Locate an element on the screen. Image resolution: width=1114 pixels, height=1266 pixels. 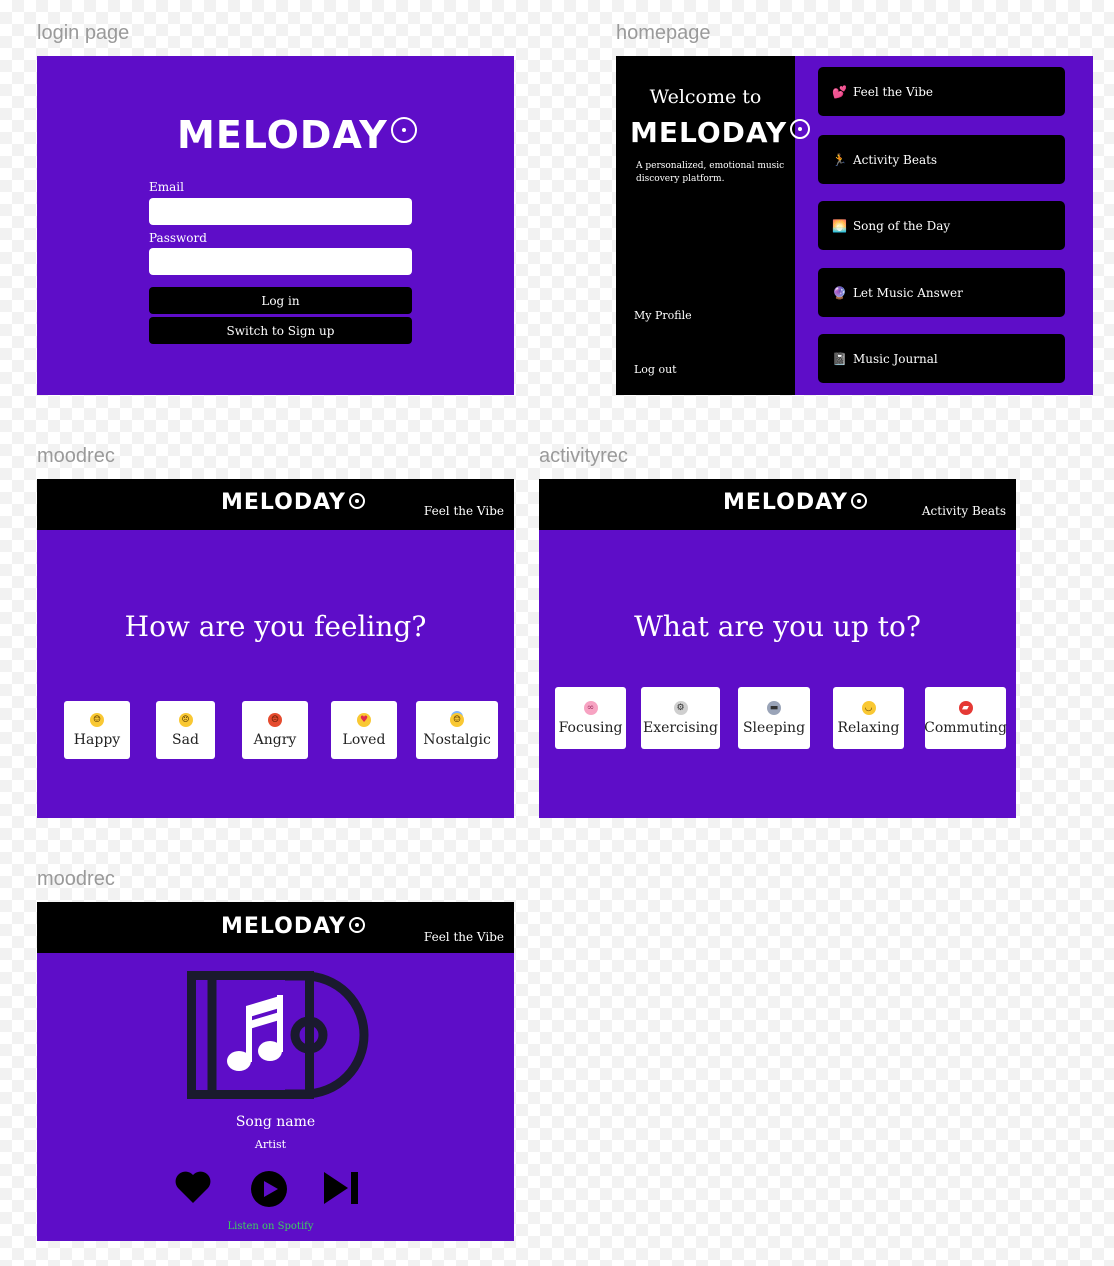
log-out-link: Log out is located at coordinates (655, 369).